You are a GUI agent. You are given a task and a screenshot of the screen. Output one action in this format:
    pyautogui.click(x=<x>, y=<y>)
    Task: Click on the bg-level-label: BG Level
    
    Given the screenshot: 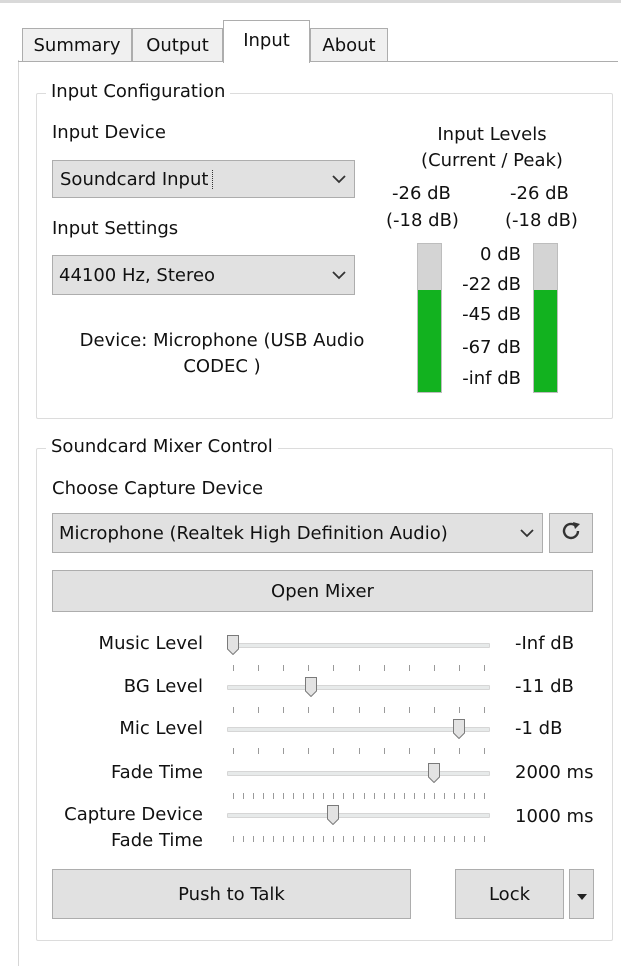 What is the action you would take?
    pyautogui.click(x=163, y=686)
    